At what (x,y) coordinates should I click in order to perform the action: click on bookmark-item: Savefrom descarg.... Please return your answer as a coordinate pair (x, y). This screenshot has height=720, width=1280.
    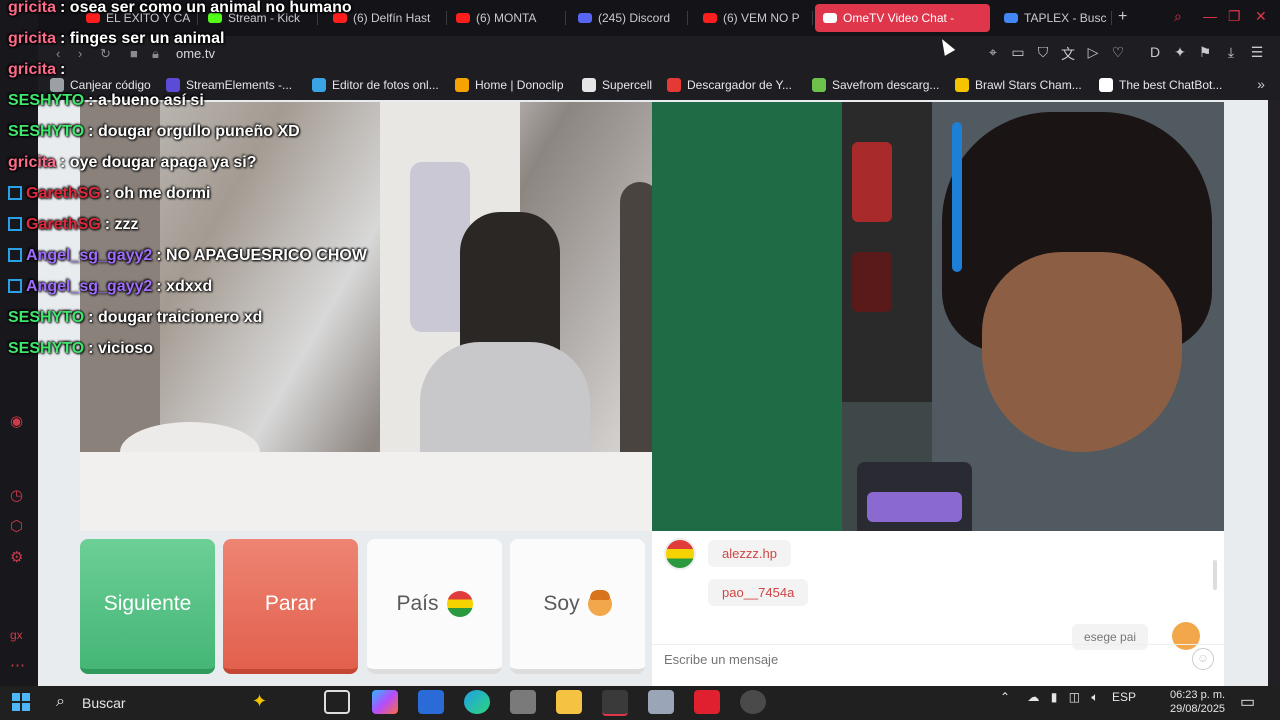
    Looking at the image, I should click on (875, 85).